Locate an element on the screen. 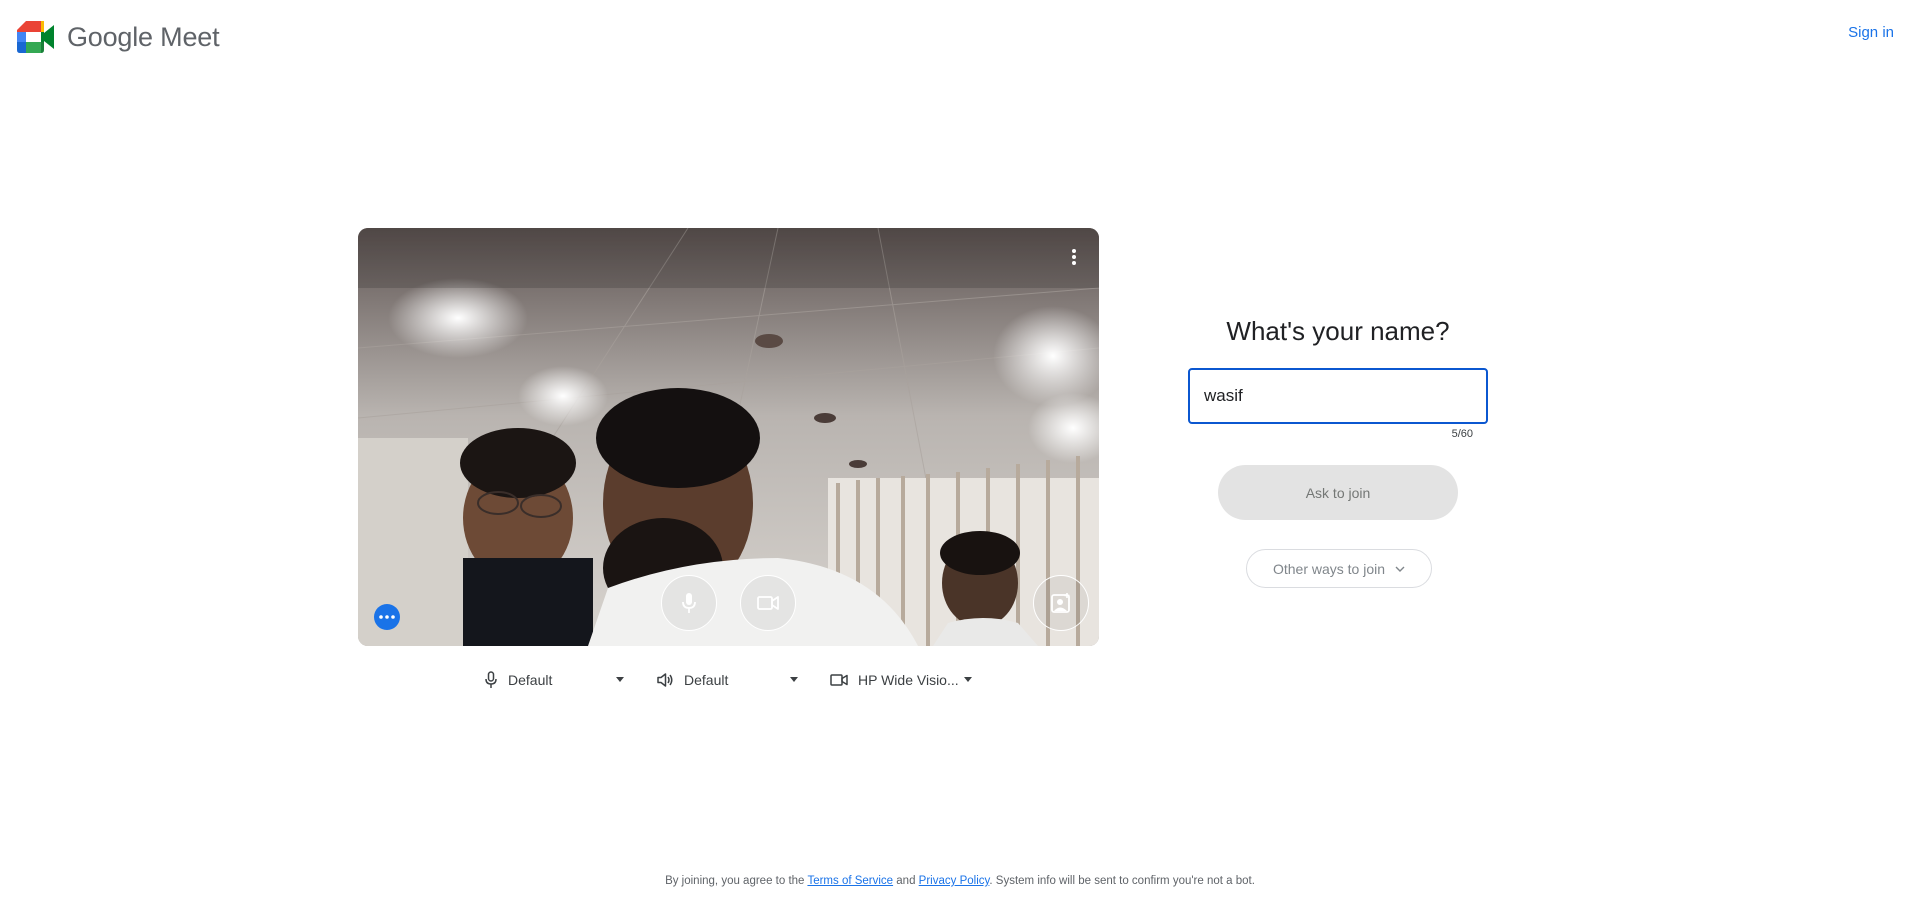  legal-prefix: By joining, you agree to the is located at coordinates (735, 881).